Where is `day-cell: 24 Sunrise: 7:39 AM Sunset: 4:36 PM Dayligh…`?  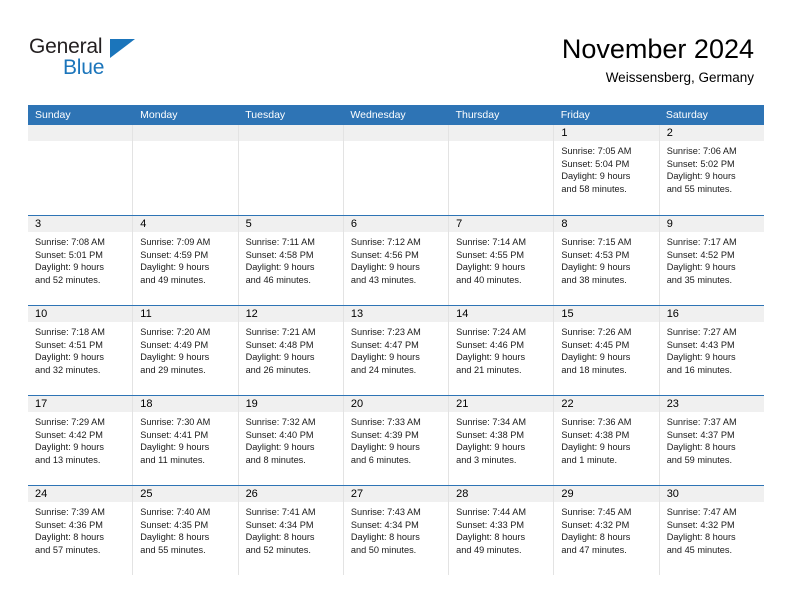 day-cell: 24 Sunrise: 7:39 AM Sunset: 4:36 PM Dayligh… is located at coordinates (80, 530).